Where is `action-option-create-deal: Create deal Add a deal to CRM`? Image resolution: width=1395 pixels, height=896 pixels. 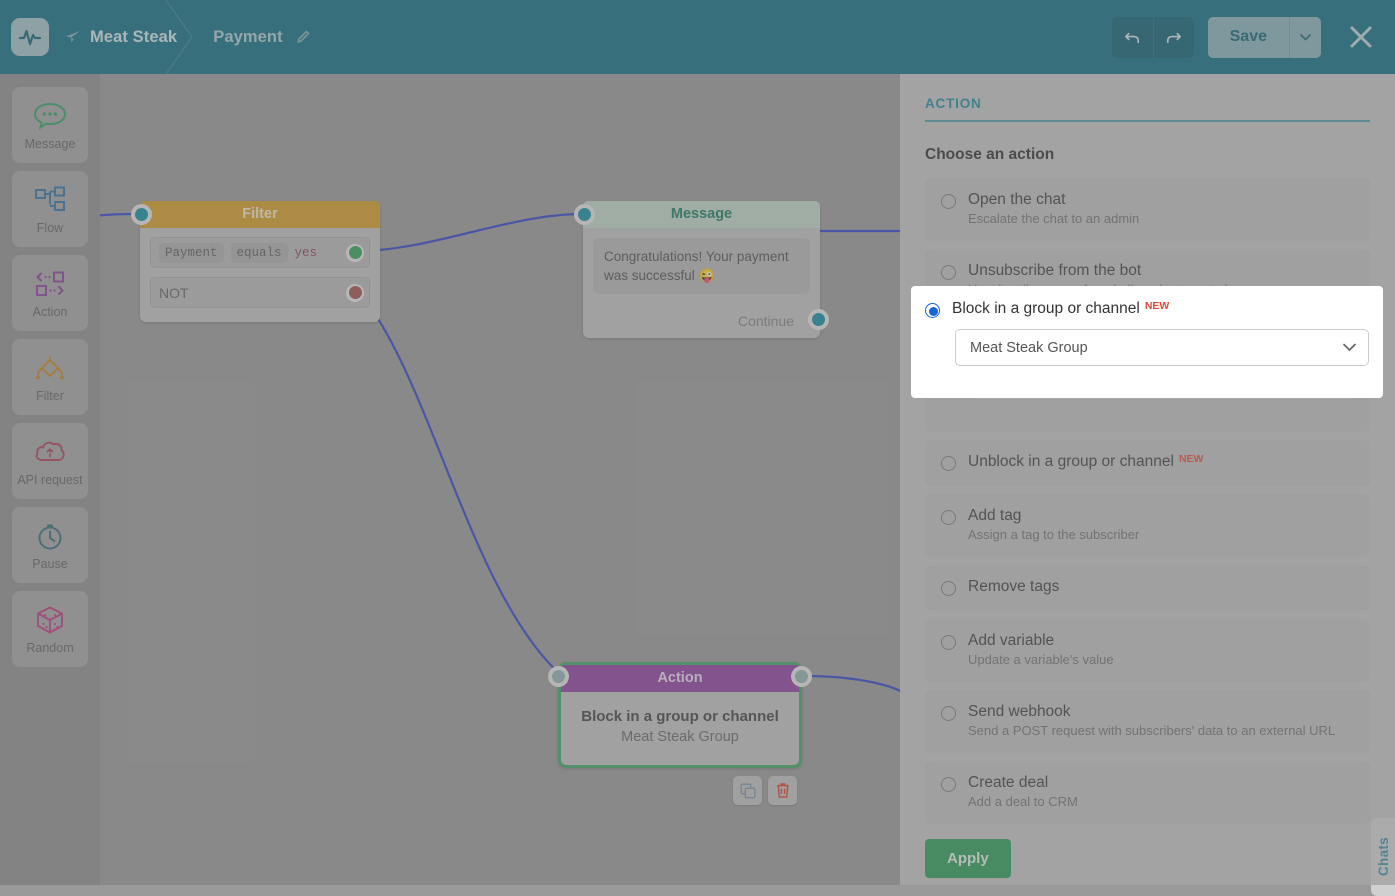
action-option-create-deal: Create deal Add a deal to CRM is located at coordinates (1147, 792).